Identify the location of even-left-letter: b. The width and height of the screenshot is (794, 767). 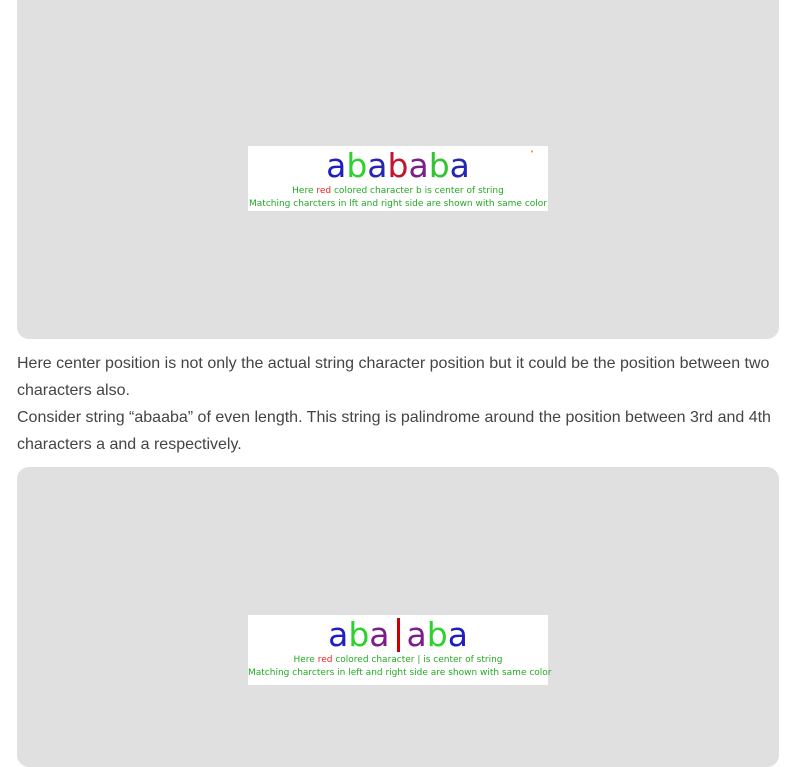
(359, 634).